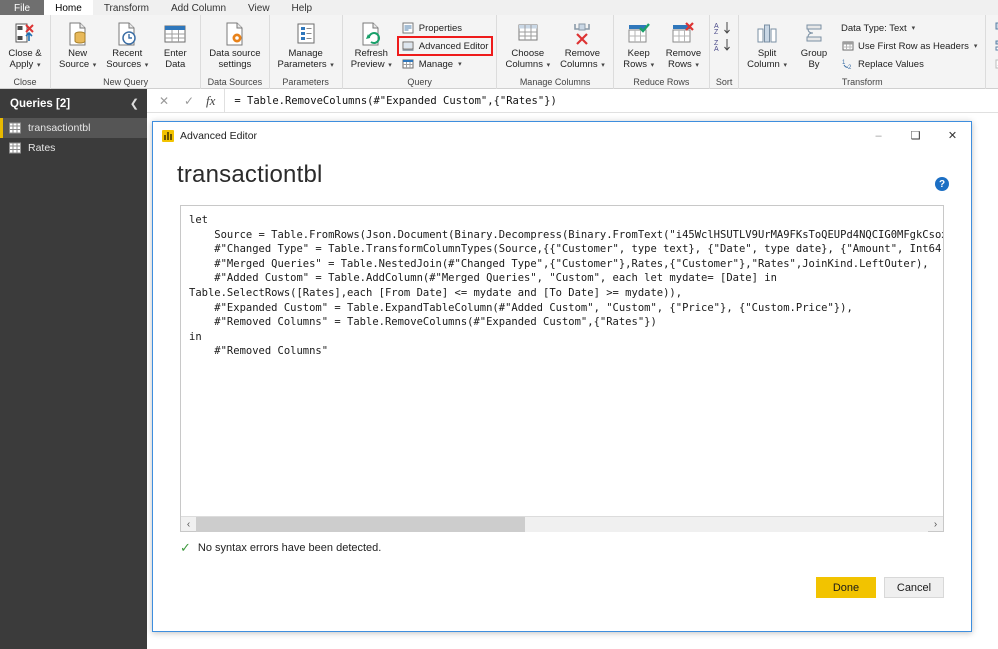 The image size is (998, 649). I want to click on combine-files-button: Combine Files, so click(994, 64).